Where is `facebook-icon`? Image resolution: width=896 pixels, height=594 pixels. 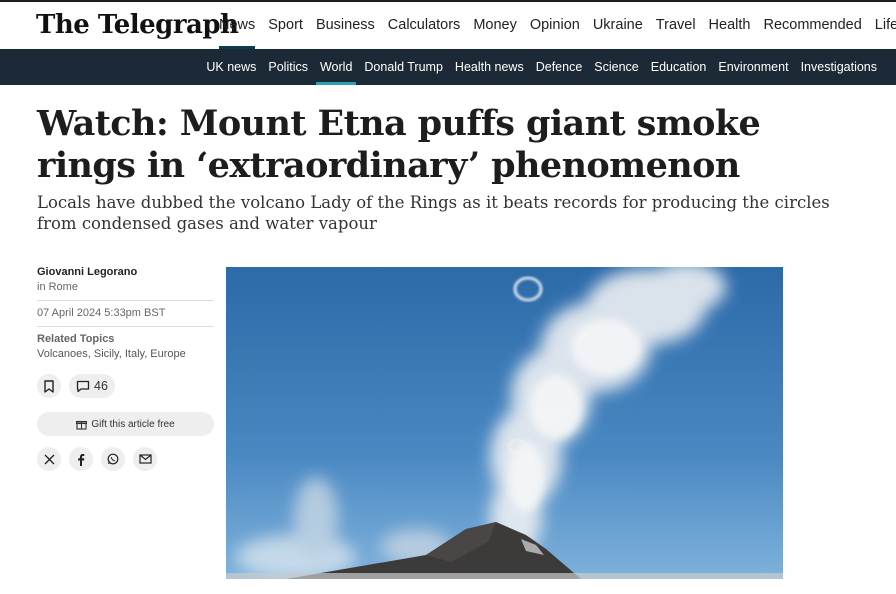
facebook-icon is located at coordinates (81, 459).